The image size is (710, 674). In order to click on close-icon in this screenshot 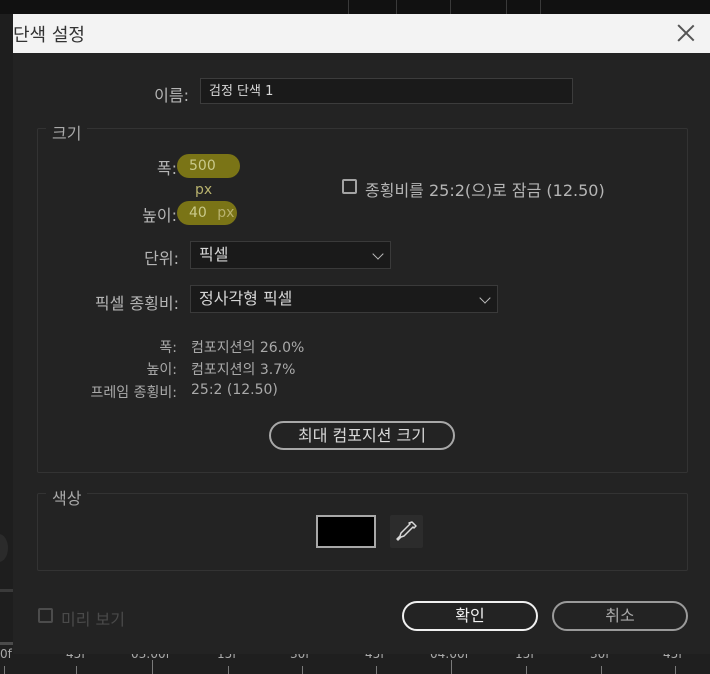, I will do `click(686, 33)`.